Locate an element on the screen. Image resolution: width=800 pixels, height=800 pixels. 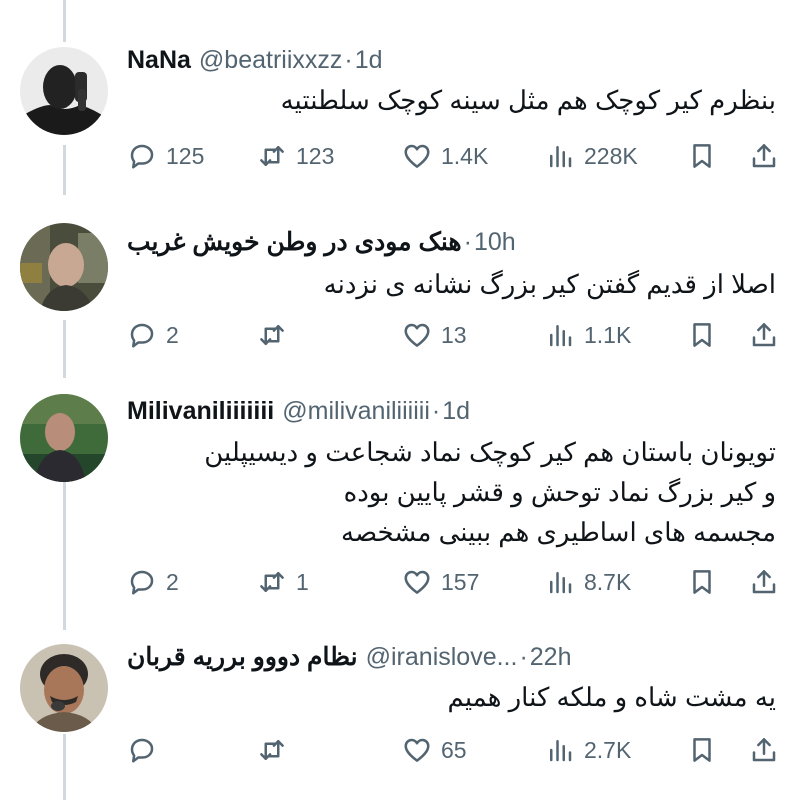
views-button: 2.7K is located at coordinates (588, 750).